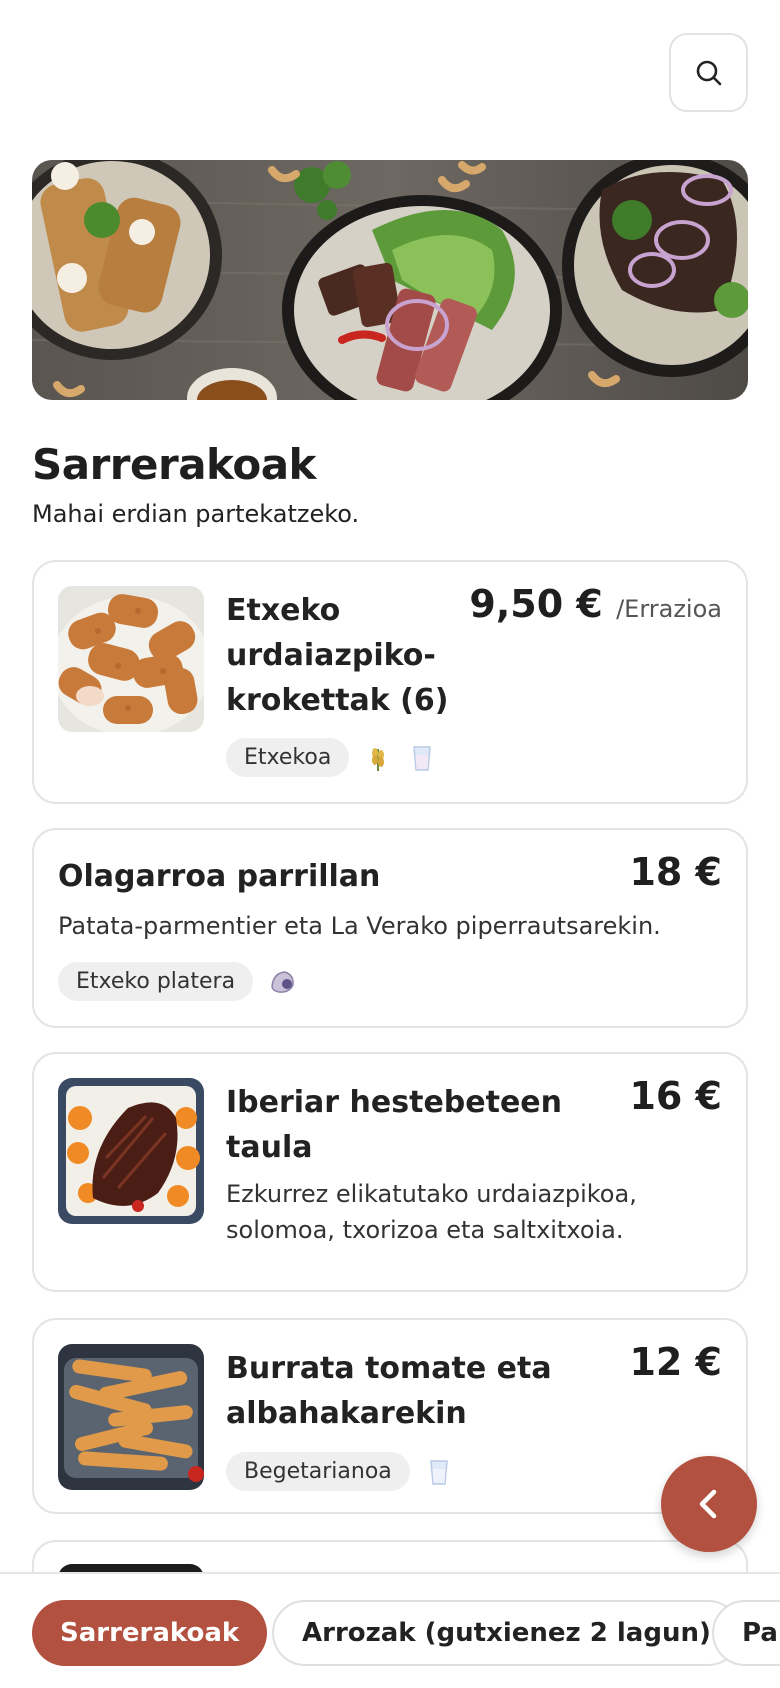  Describe the element at coordinates (318, 1471) in the screenshot. I see `item-tag: Begetarianoa` at that location.